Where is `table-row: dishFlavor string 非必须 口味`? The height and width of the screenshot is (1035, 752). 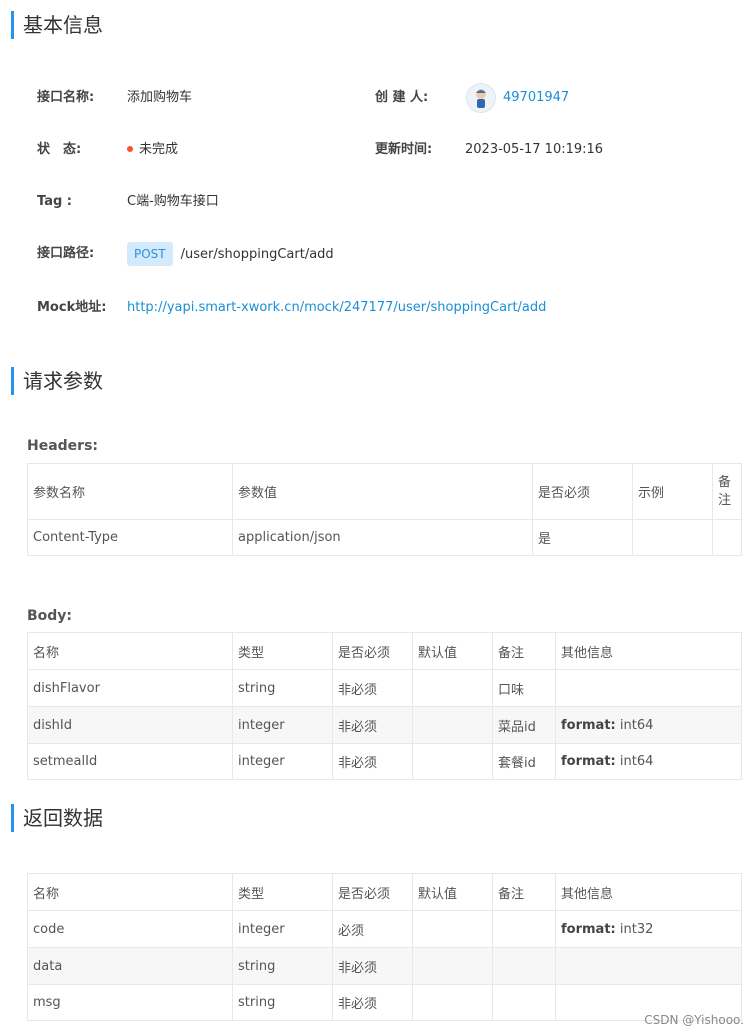 table-row: dishFlavor string 非必须 口味 is located at coordinates (384, 688).